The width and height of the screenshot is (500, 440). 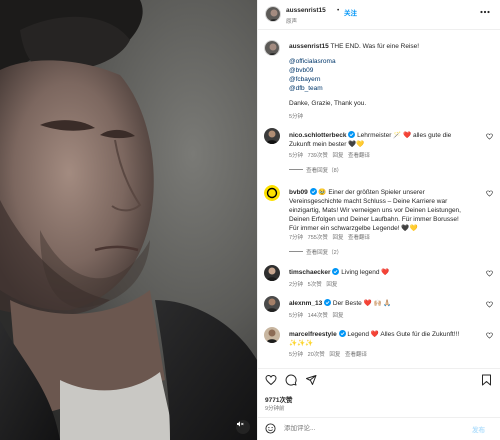 I want to click on comment-likes: 20次赞, so click(x=316, y=355).